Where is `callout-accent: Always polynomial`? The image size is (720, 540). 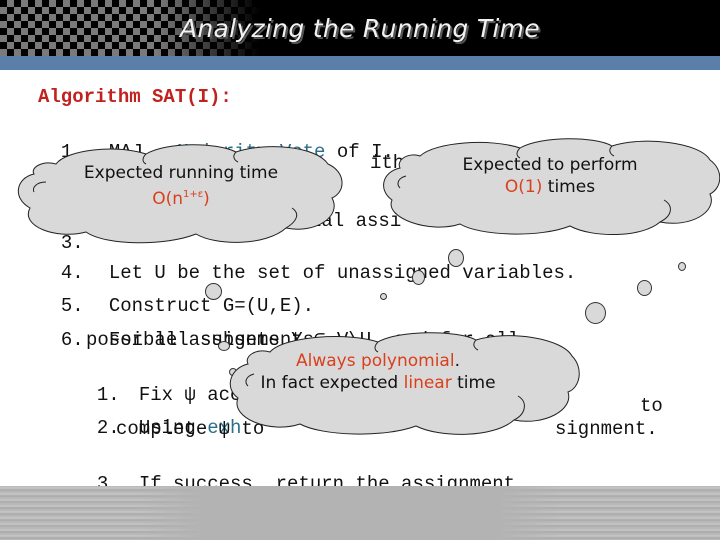
callout-accent: Always polynomial is located at coordinates (375, 361).